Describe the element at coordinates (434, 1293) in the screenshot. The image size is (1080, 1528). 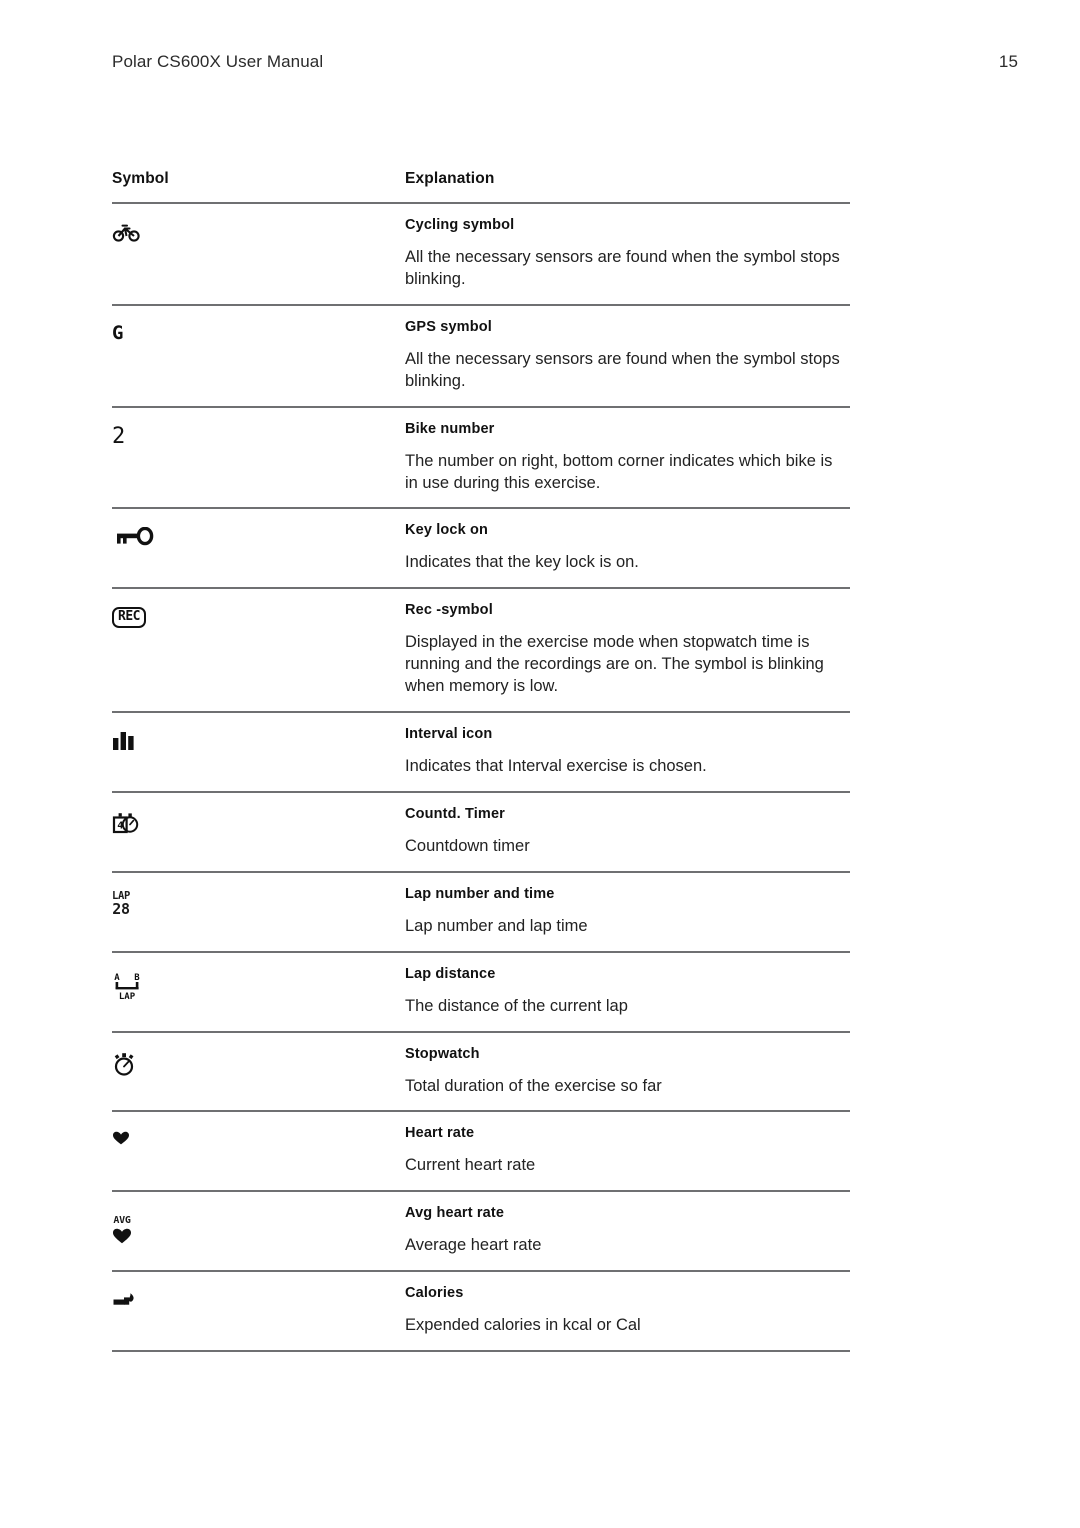
I see `explanation-title: Calories` at that location.